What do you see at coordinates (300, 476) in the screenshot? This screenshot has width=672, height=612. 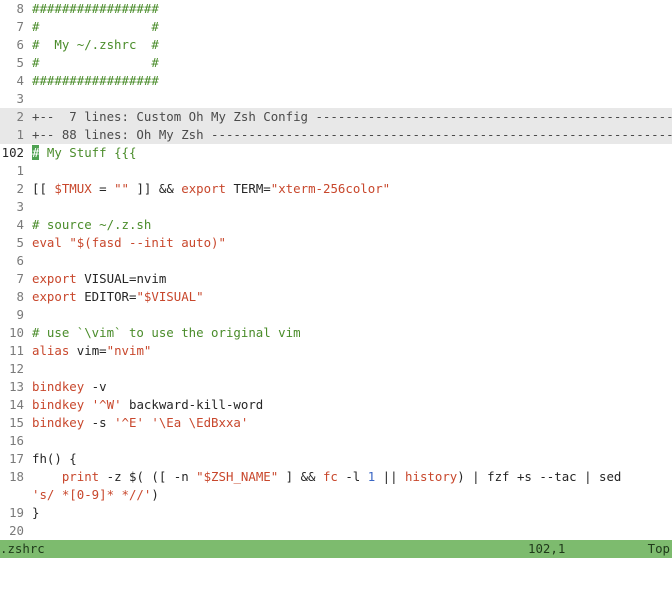 I see `token-plain: ] &&` at bounding box center [300, 476].